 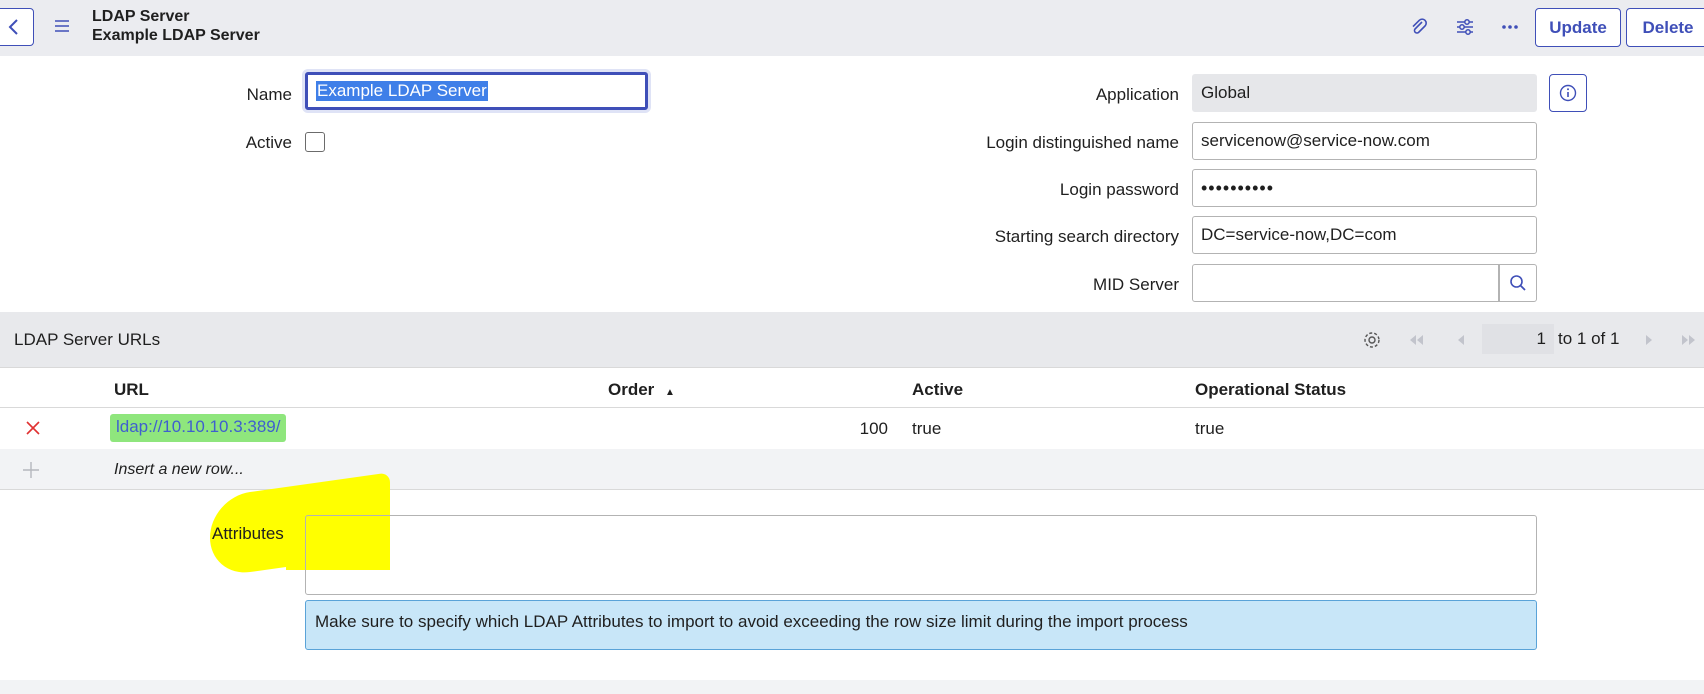 I want to click on related-list-title: LDAP Server URLs, so click(x=87, y=339).